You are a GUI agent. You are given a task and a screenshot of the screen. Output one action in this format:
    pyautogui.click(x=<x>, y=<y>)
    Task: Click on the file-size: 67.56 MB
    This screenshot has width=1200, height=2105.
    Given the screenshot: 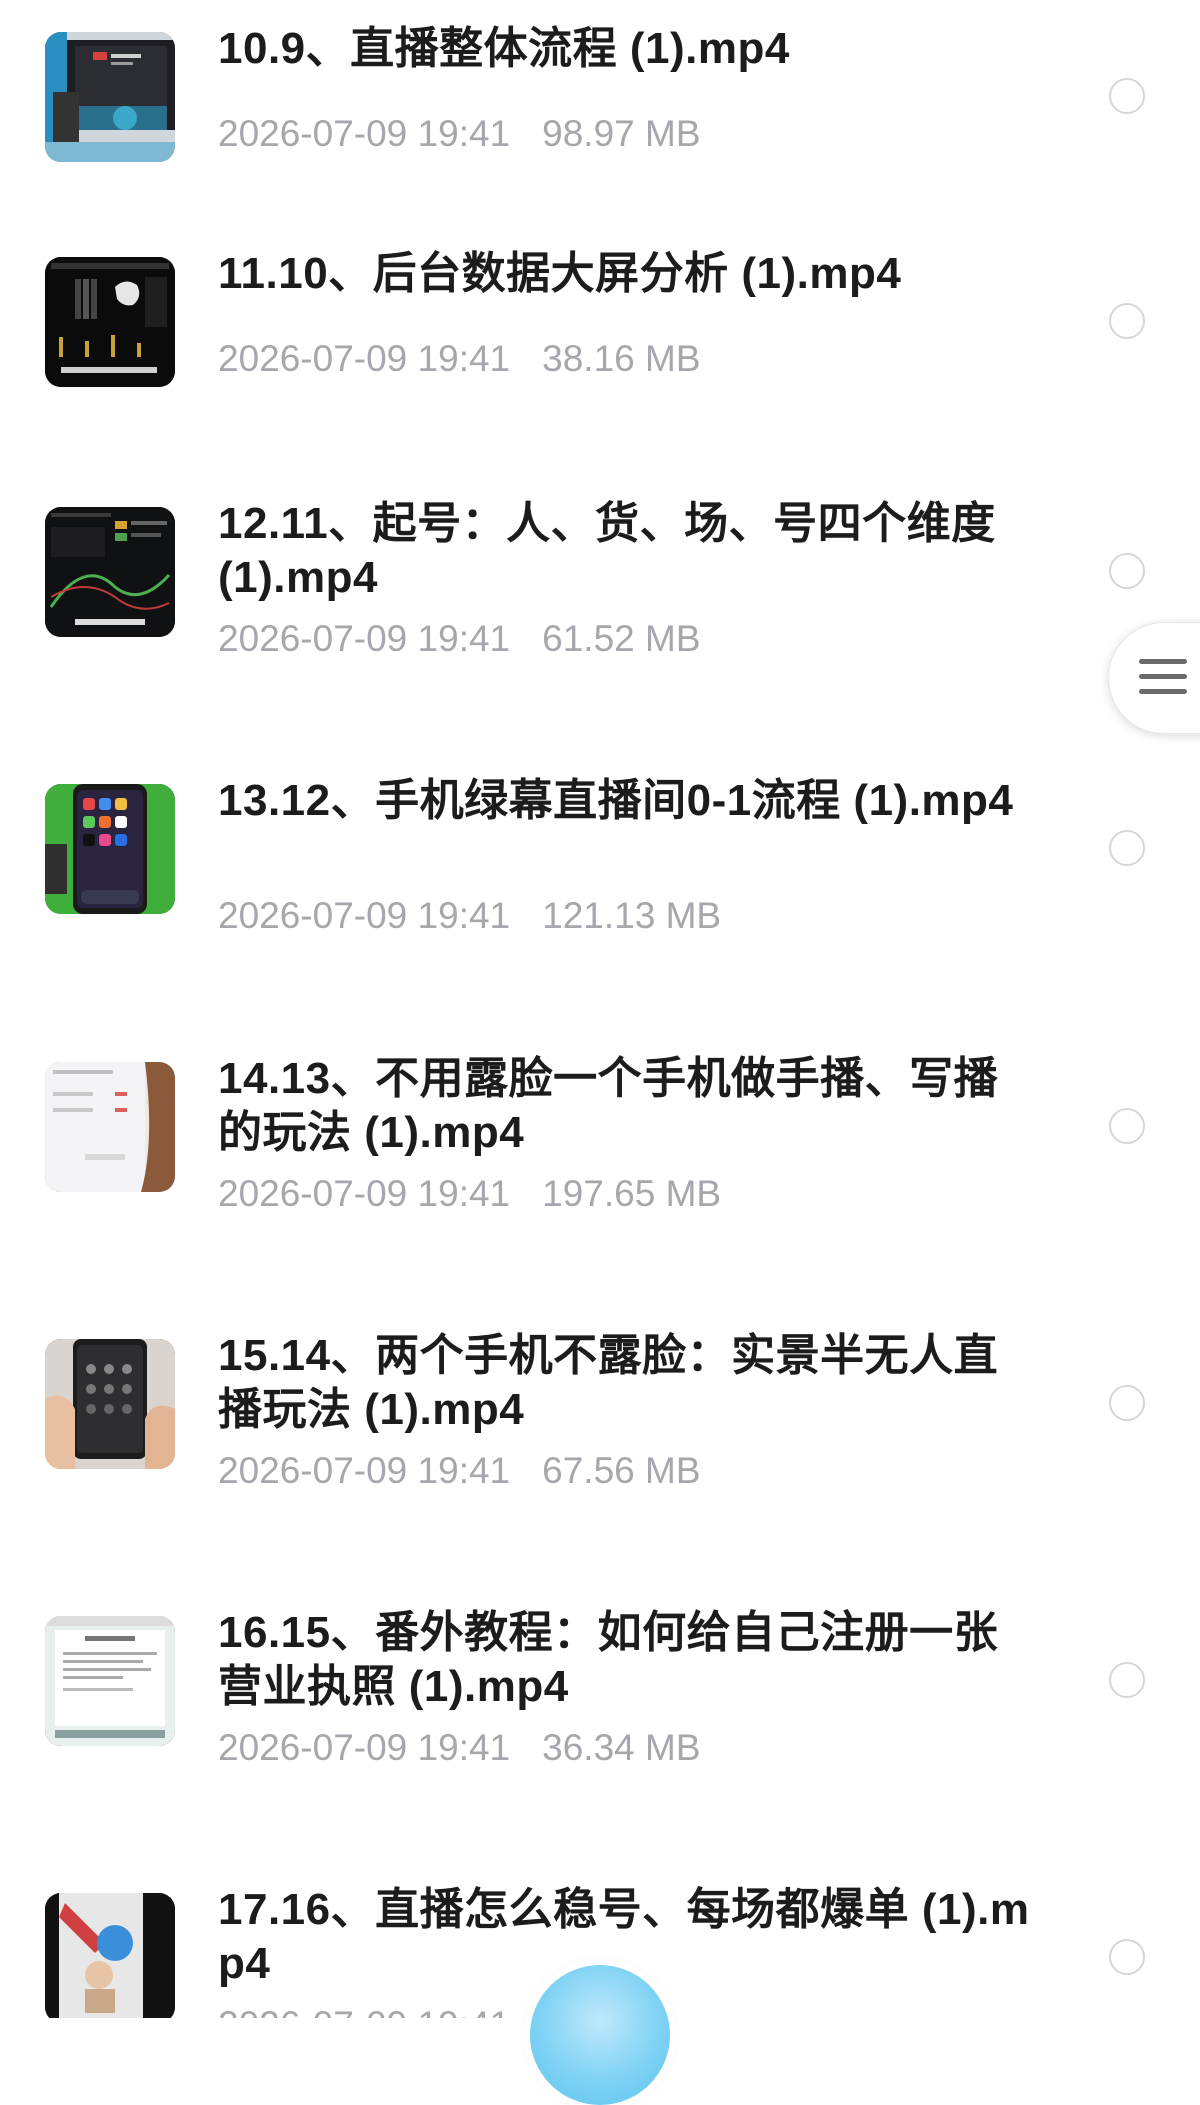 What is the action you would take?
    pyautogui.click(x=621, y=1470)
    